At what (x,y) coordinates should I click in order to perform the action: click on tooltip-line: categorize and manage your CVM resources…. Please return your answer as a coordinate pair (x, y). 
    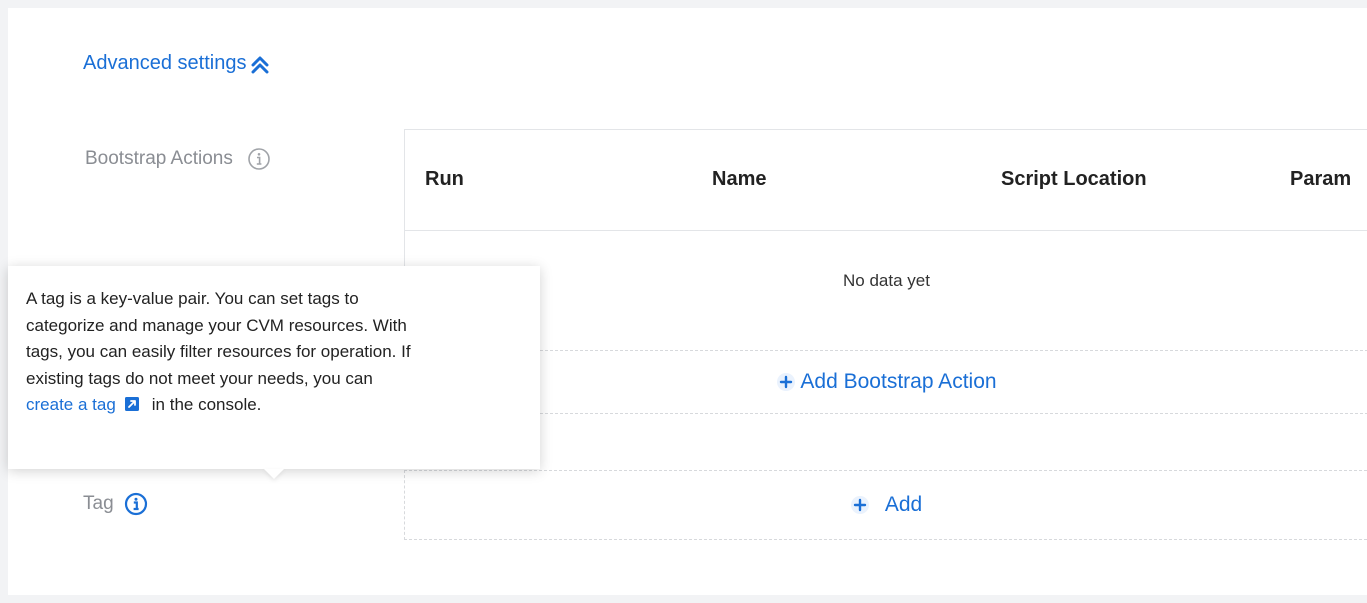
    Looking at the image, I should click on (216, 325).